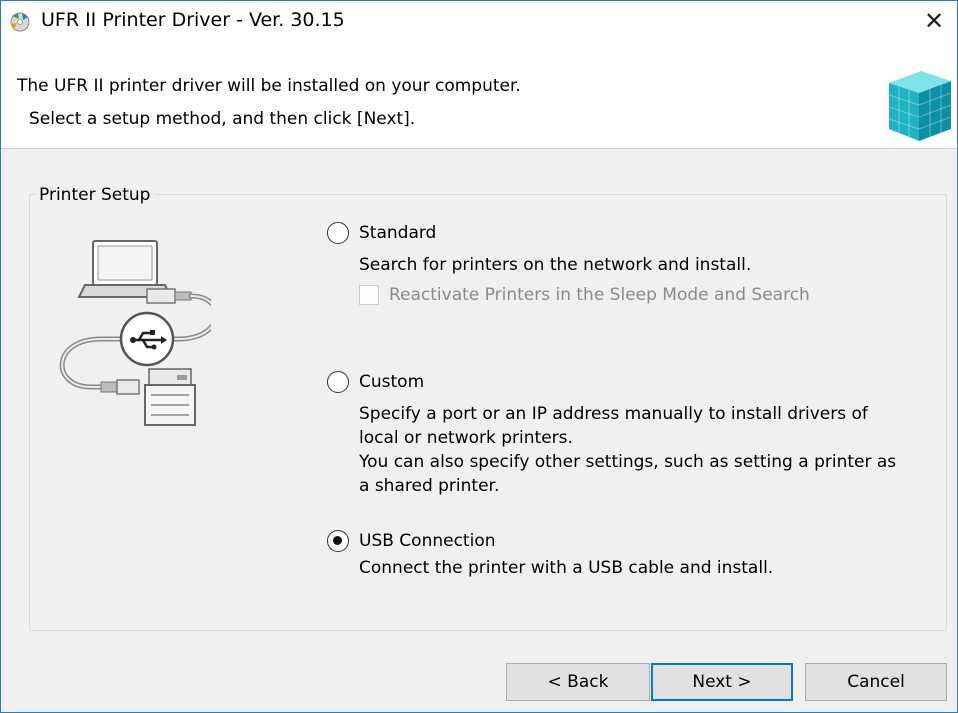  I want to click on option-standard-label: Standard, so click(397, 233).